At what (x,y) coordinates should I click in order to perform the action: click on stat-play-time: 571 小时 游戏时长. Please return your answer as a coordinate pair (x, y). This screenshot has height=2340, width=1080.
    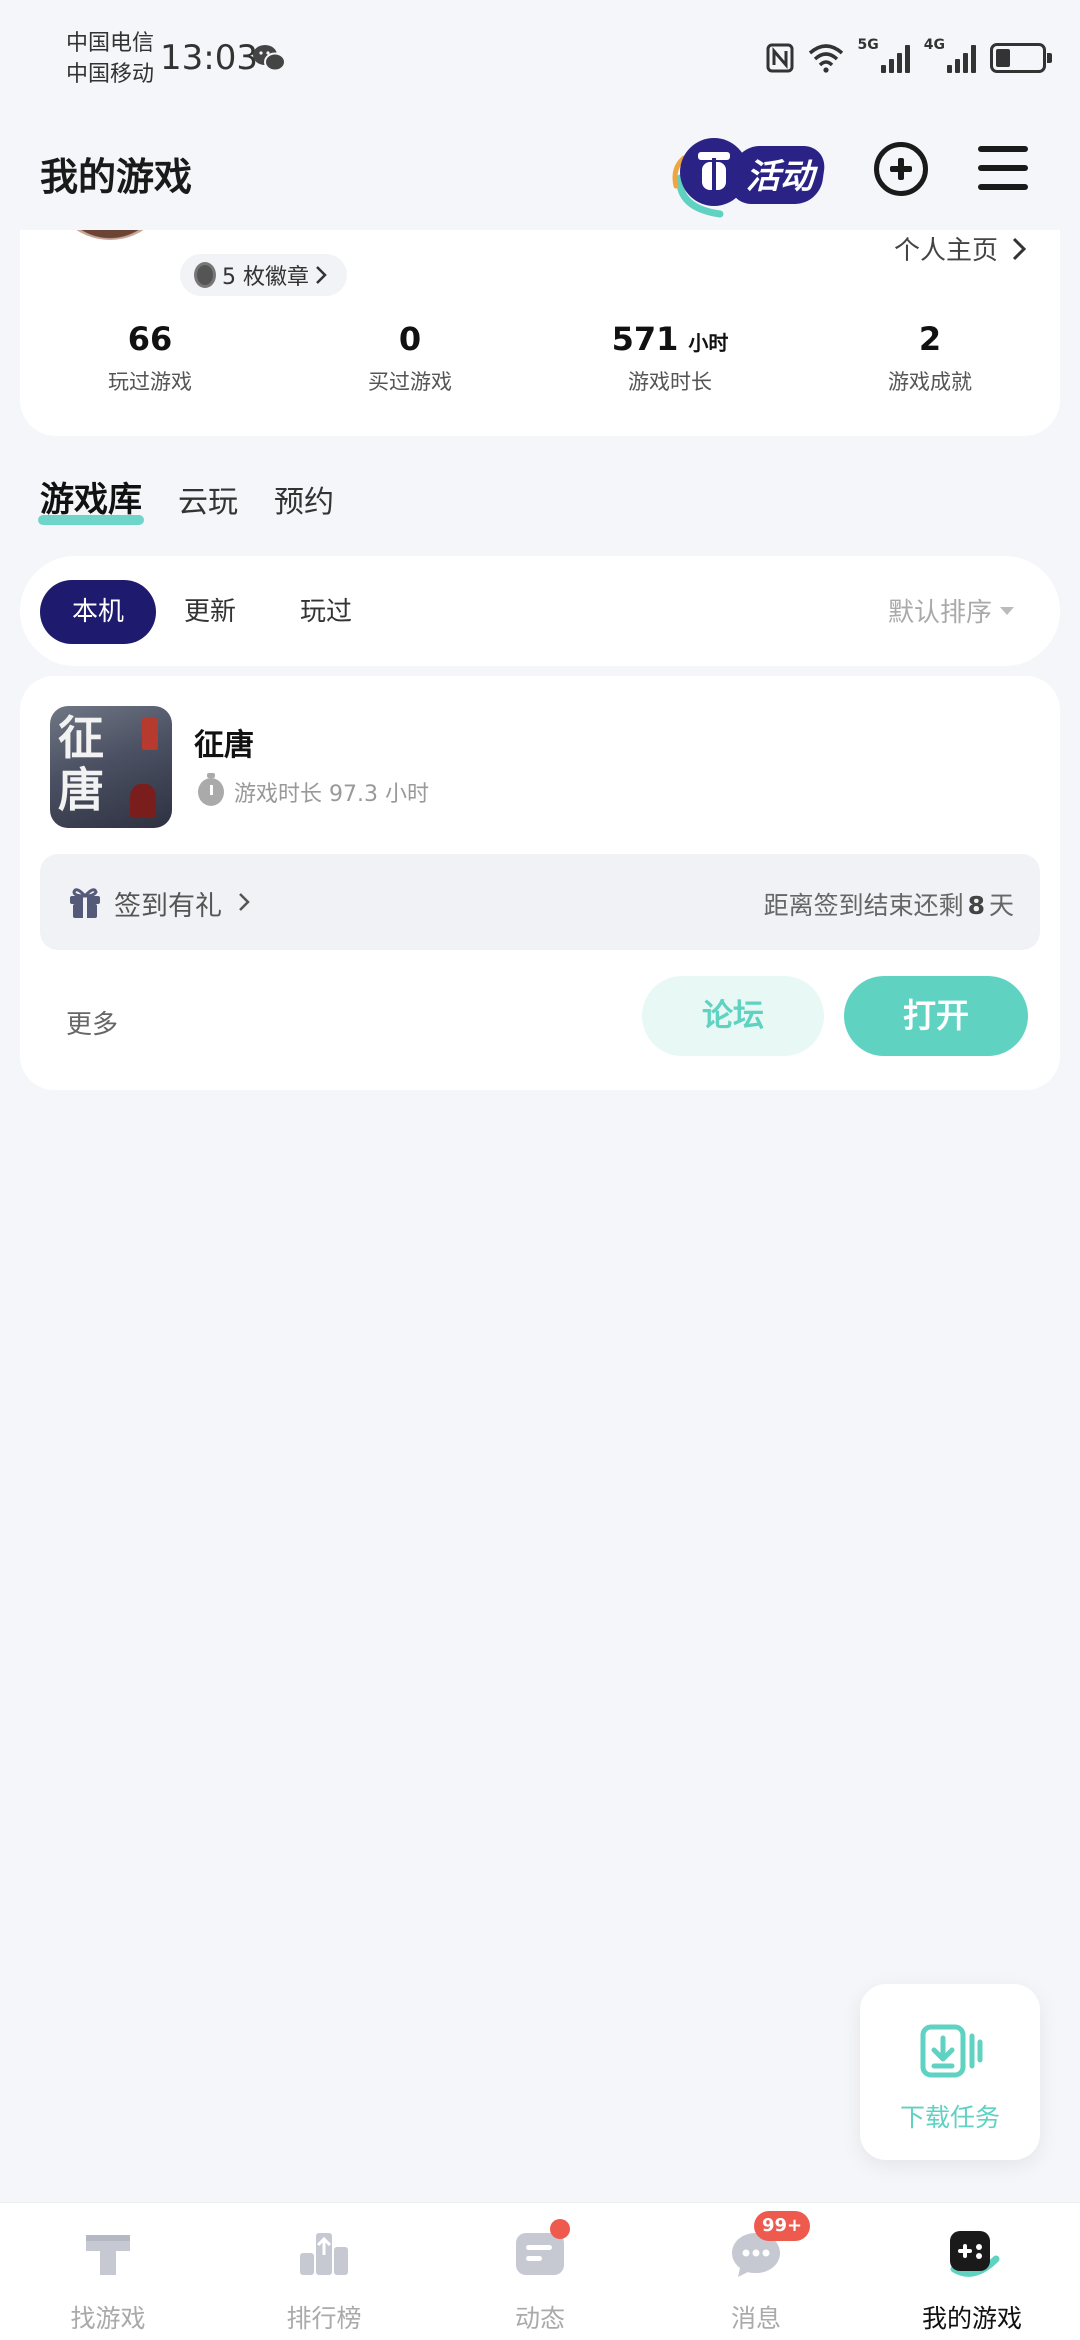
    Looking at the image, I should click on (670, 358).